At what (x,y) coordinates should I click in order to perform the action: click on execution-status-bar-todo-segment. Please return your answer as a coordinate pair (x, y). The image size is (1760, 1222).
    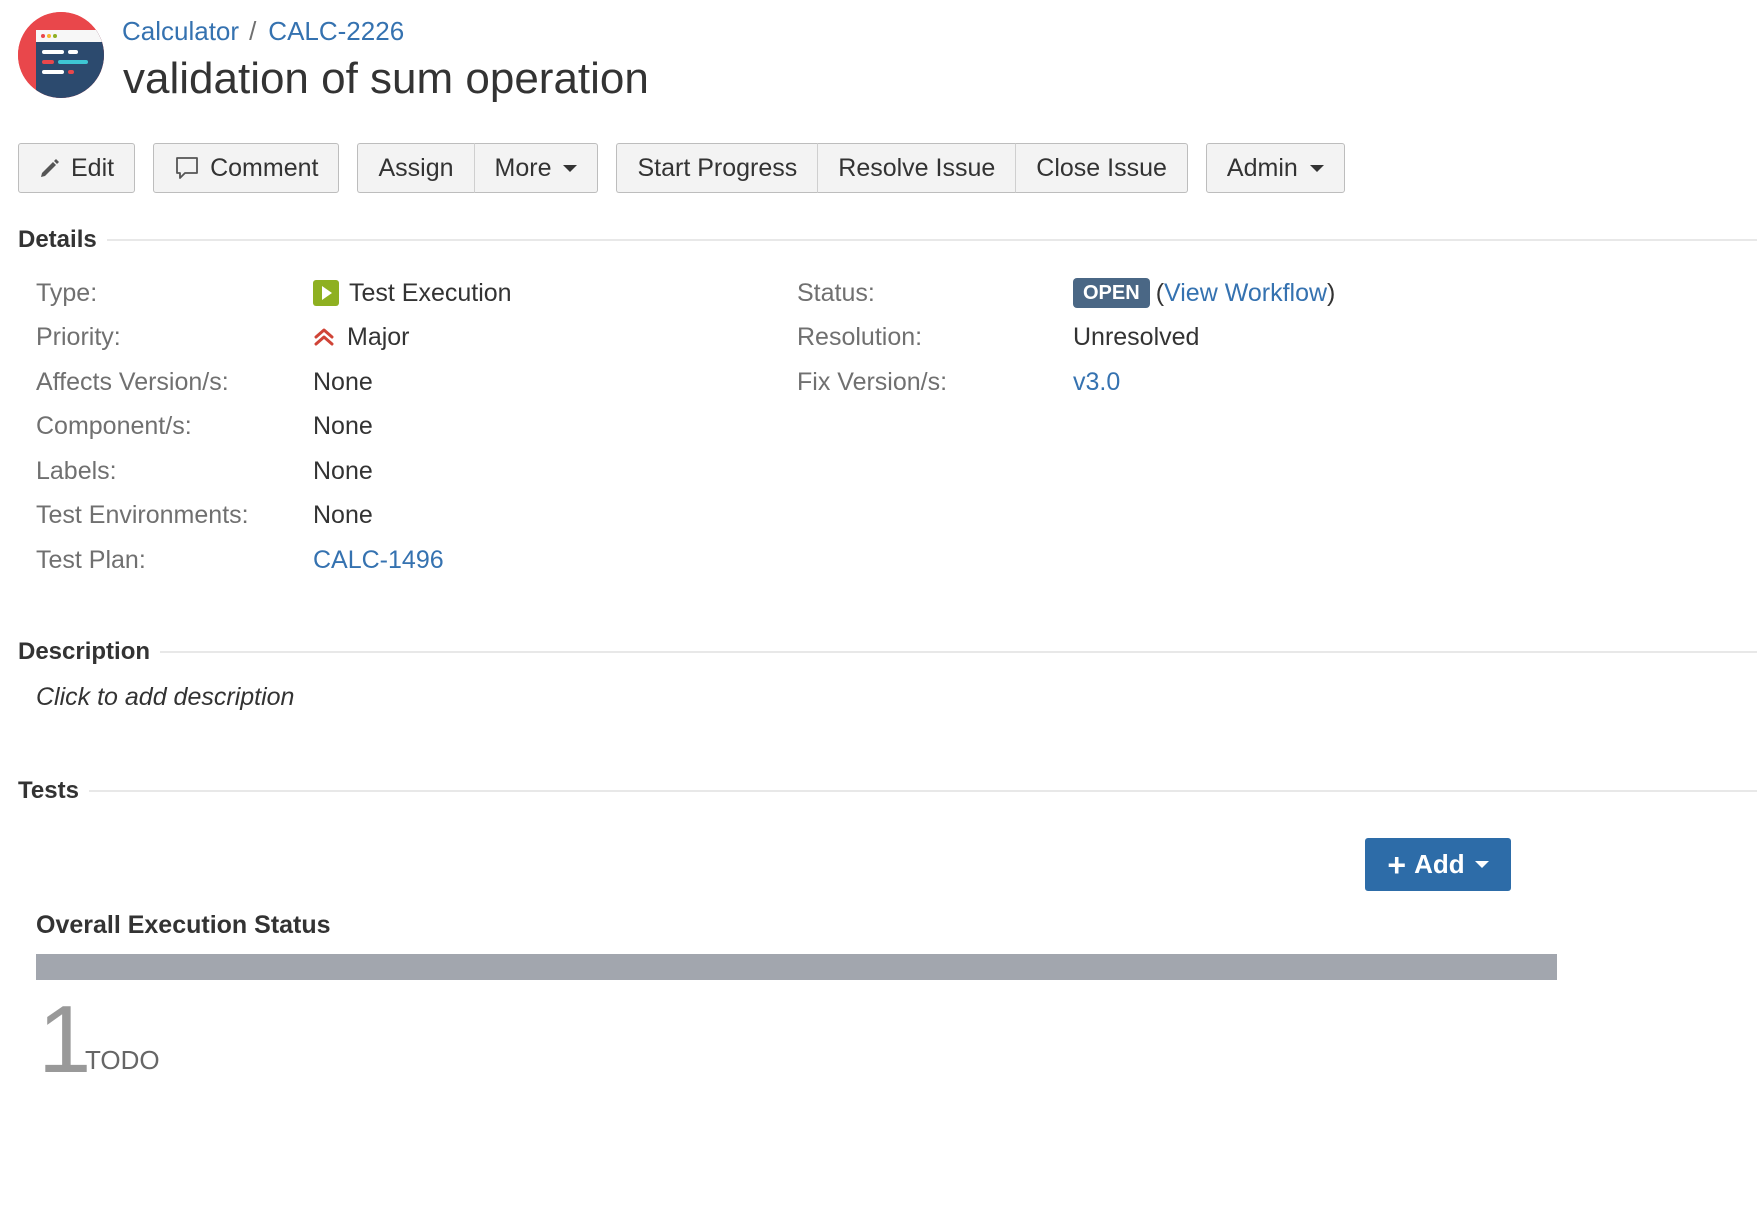
    Looking at the image, I should click on (796, 967).